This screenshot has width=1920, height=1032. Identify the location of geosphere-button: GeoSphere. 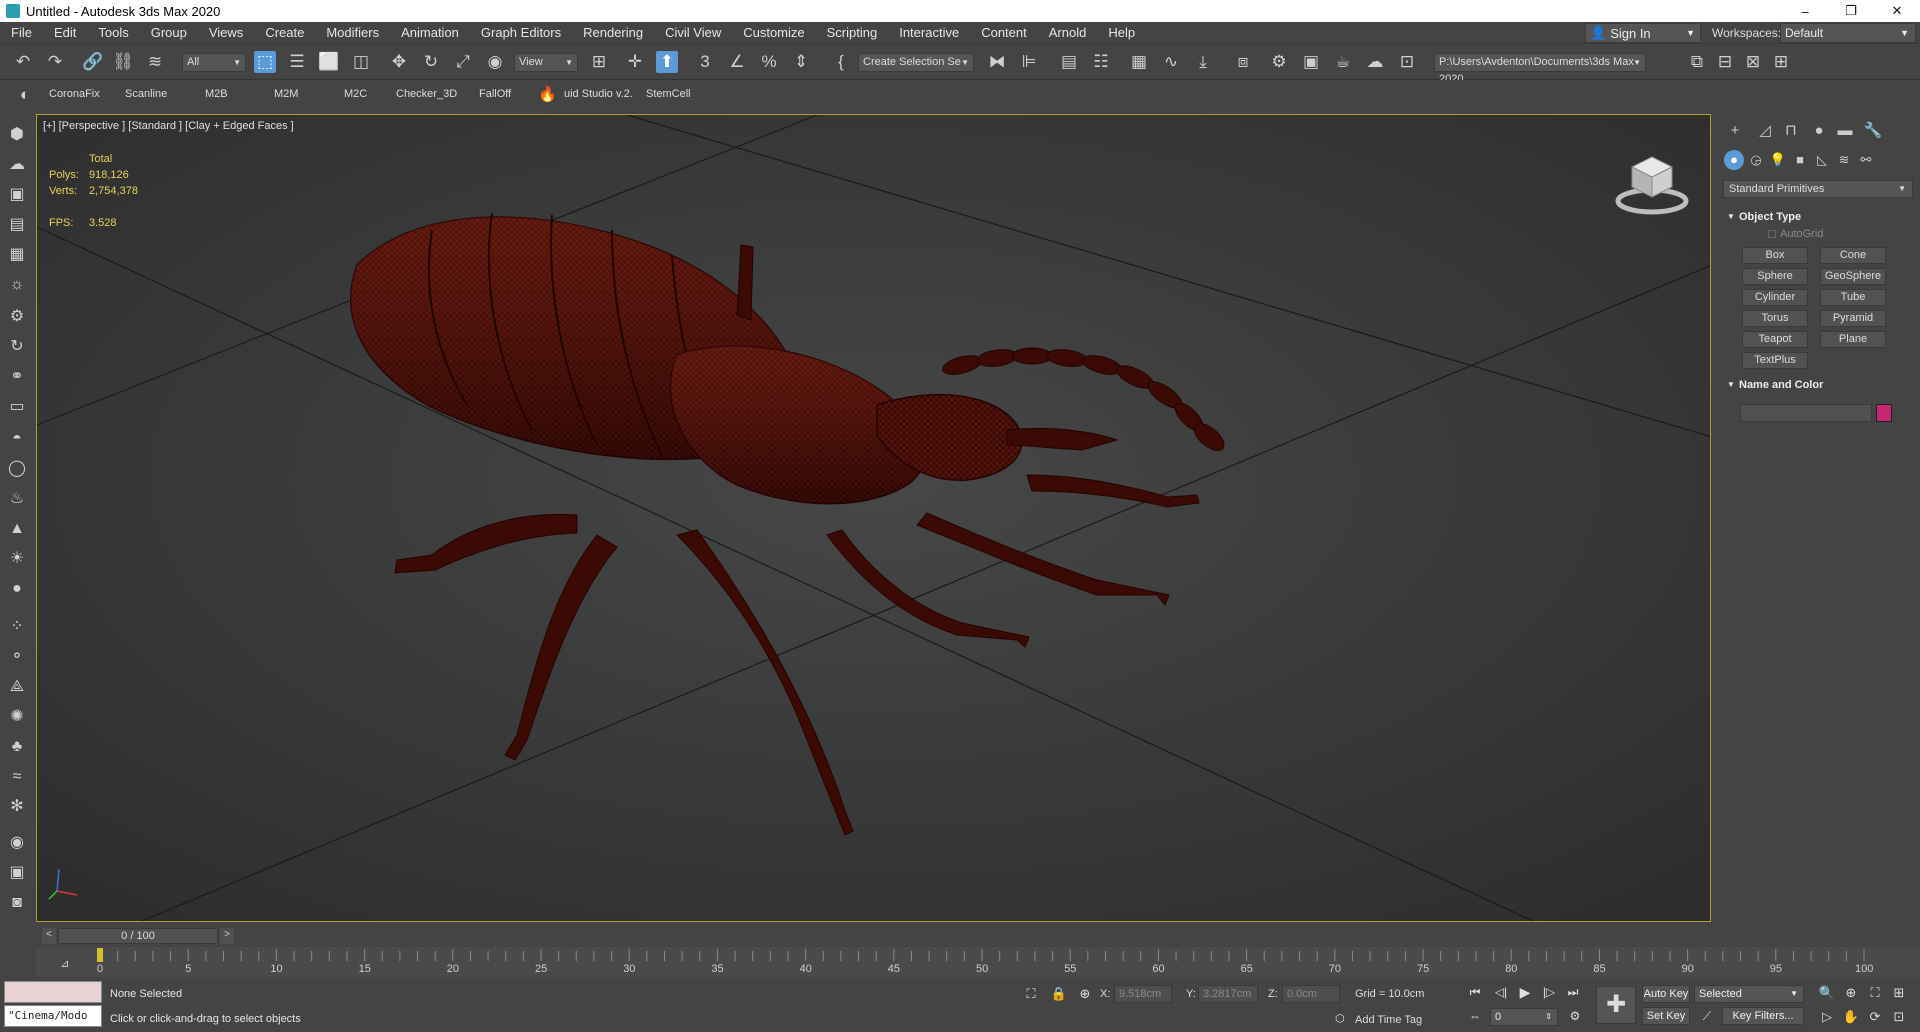
(1853, 276).